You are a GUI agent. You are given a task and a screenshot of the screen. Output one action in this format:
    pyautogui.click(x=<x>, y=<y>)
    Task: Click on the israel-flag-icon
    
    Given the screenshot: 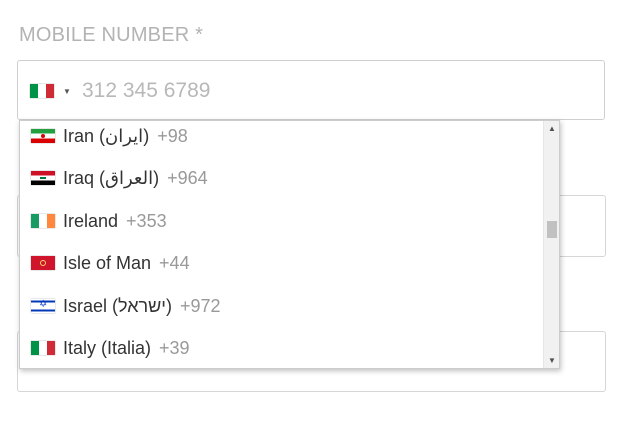 What is the action you would take?
    pyautogui.click(x=43, y=305)
    